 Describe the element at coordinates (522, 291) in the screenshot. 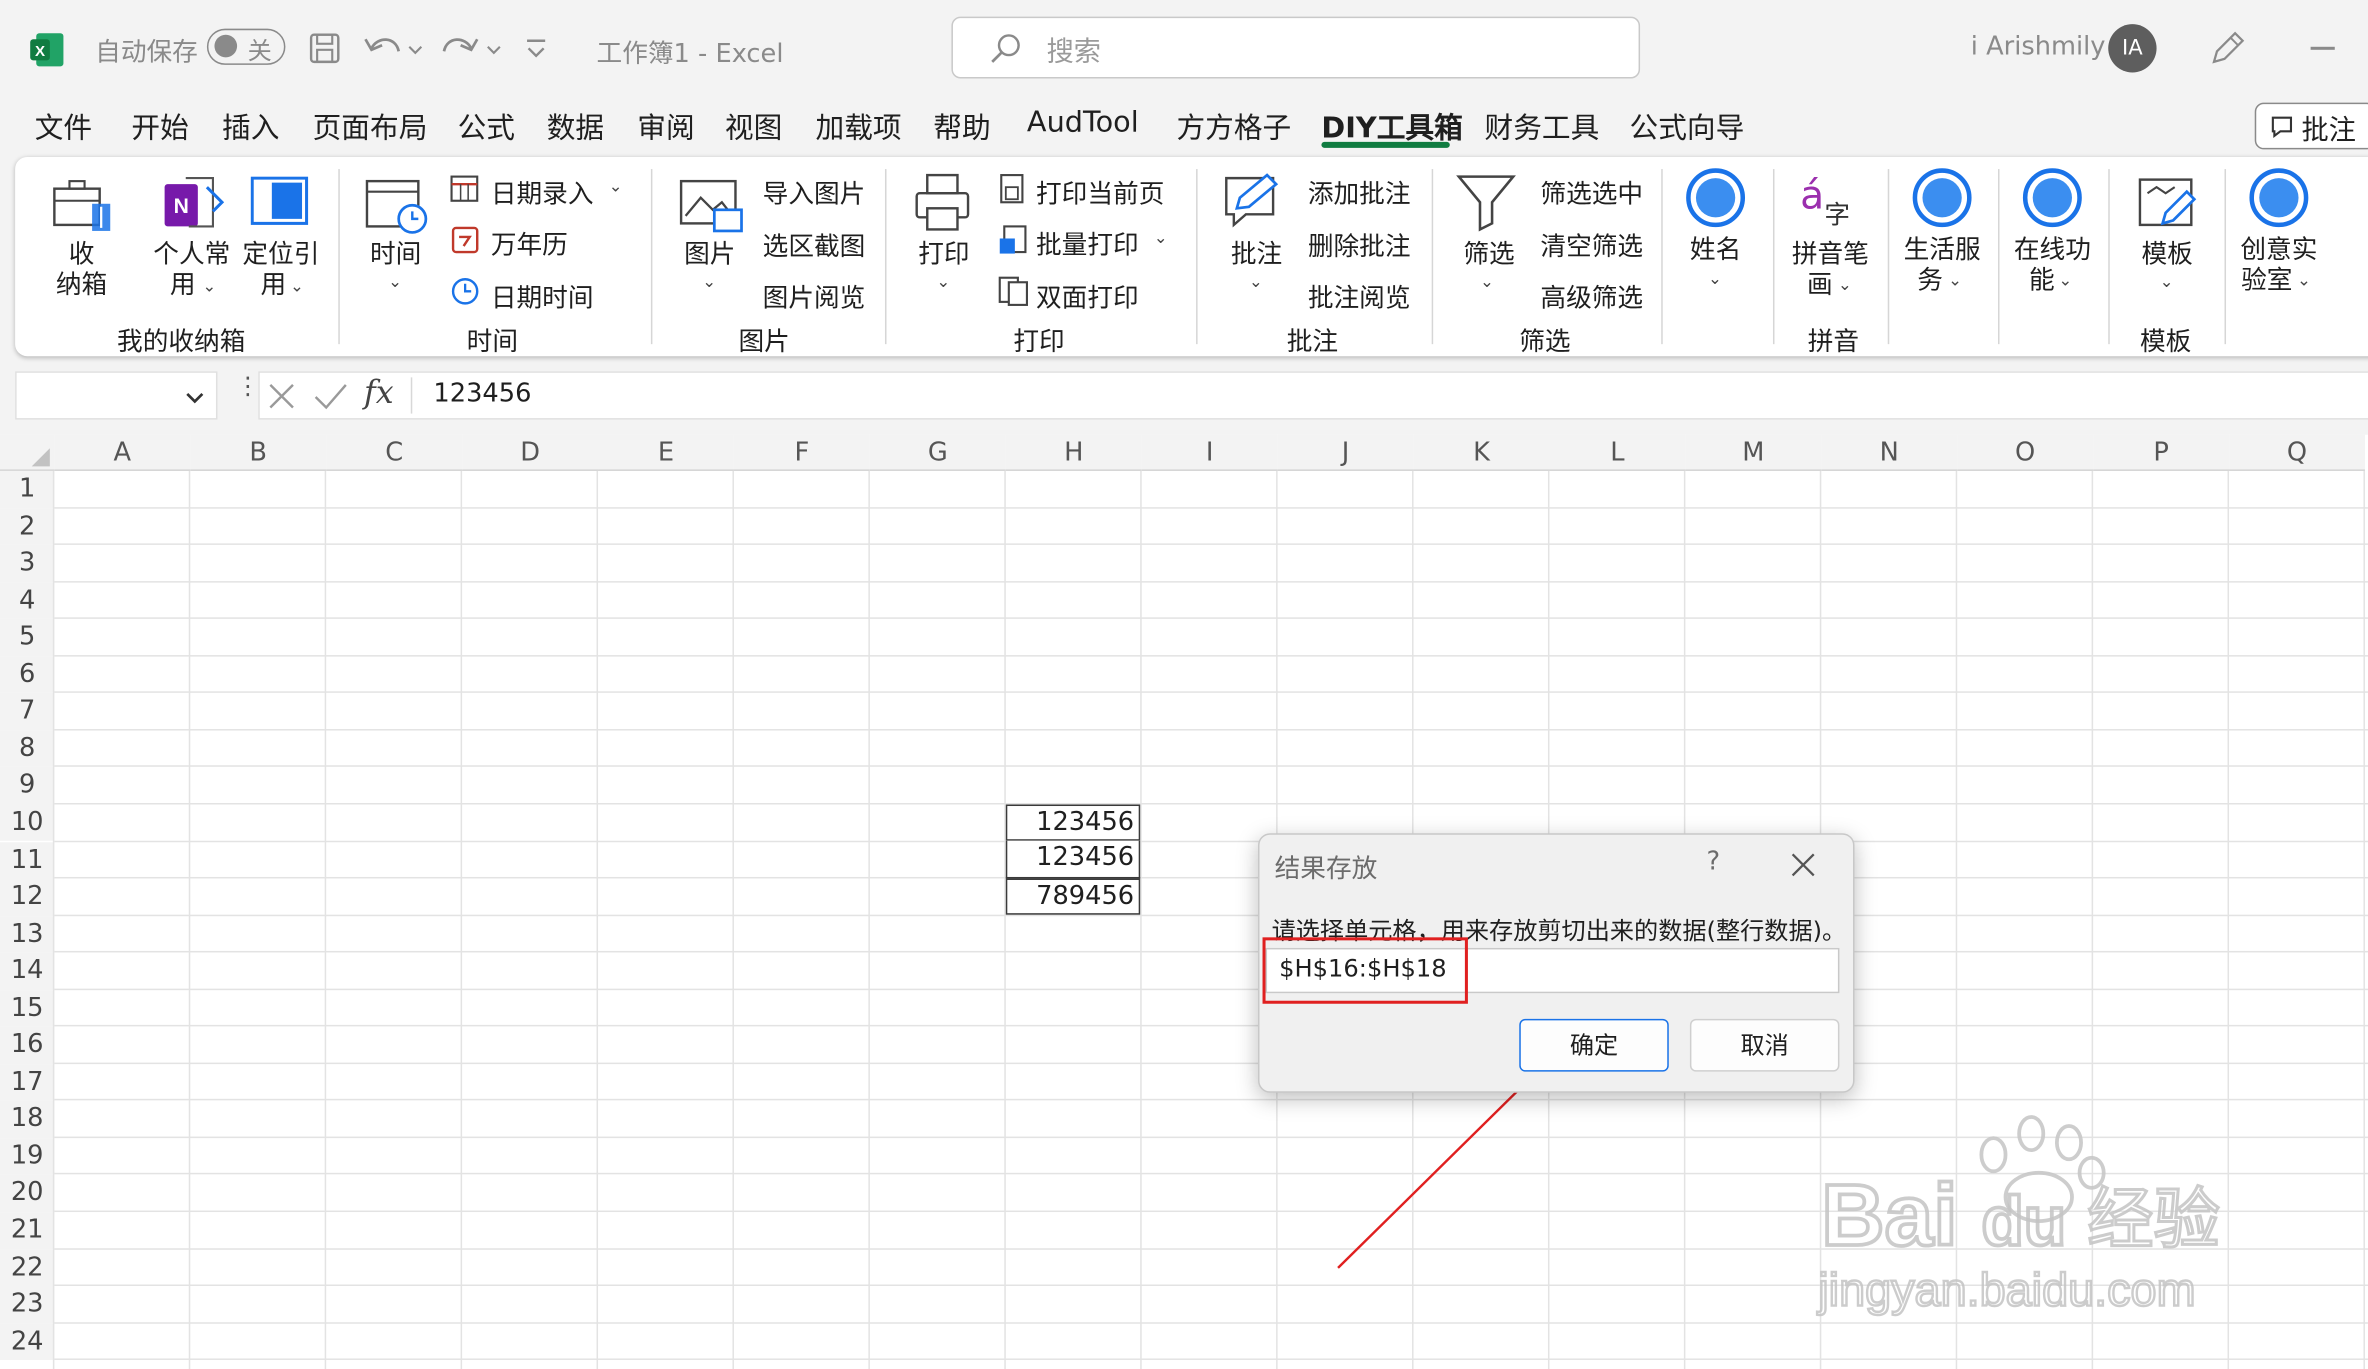

I see `date-time-button` at that location.